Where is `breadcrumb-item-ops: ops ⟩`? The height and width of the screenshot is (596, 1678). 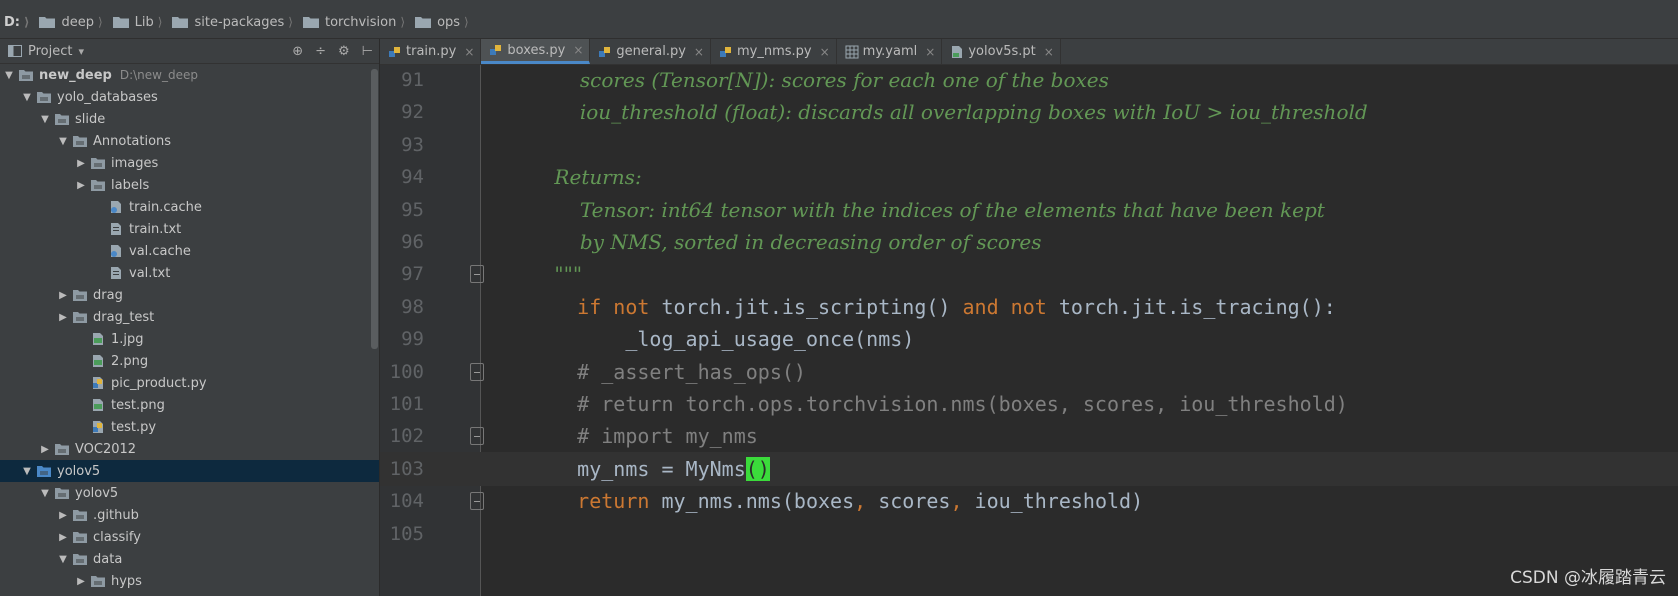 breadcrumb-item-ops: ops ⟩ is located at coordinates (443, 22).